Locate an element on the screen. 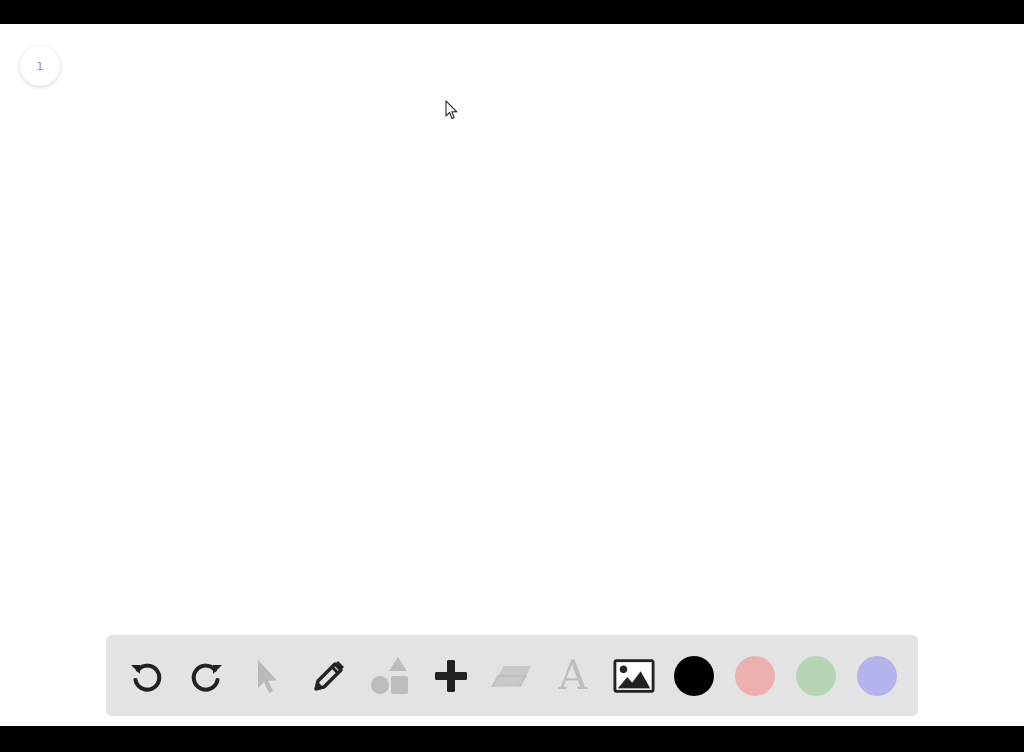 Image resolution: width=1024 pixels, height=752 pixels. text-button: A is located at coordinates (573, 676).